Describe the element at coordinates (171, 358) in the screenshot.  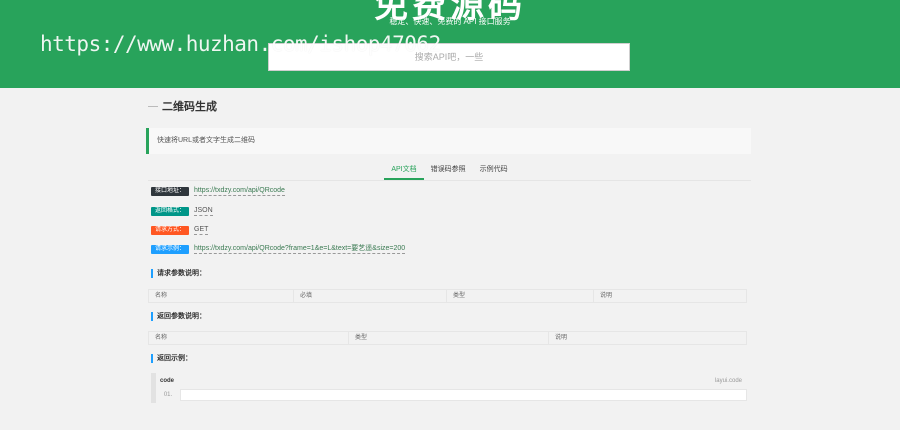
I see `return-example-heading: 返回示例：` at that location.